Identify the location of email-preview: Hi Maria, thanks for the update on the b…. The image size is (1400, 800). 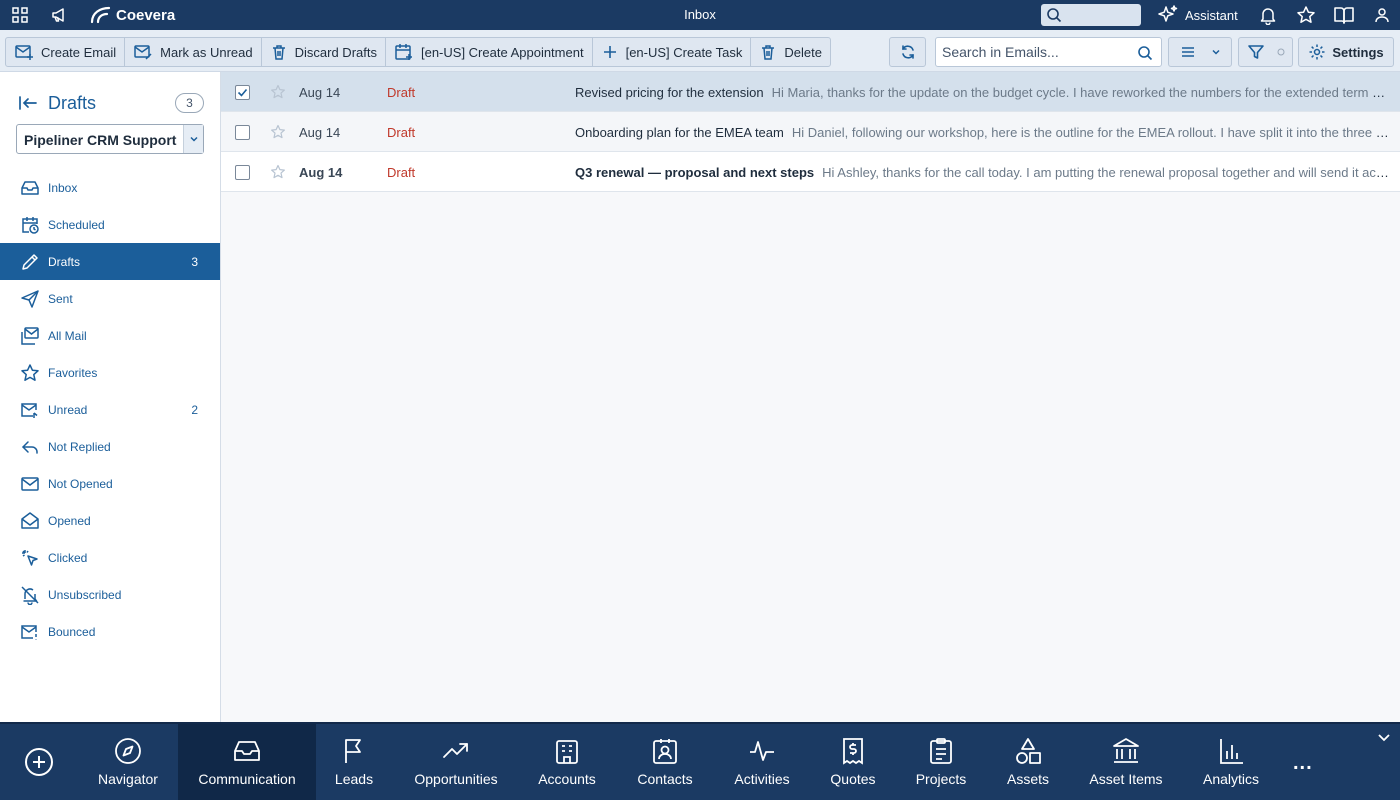
(1080, 92).